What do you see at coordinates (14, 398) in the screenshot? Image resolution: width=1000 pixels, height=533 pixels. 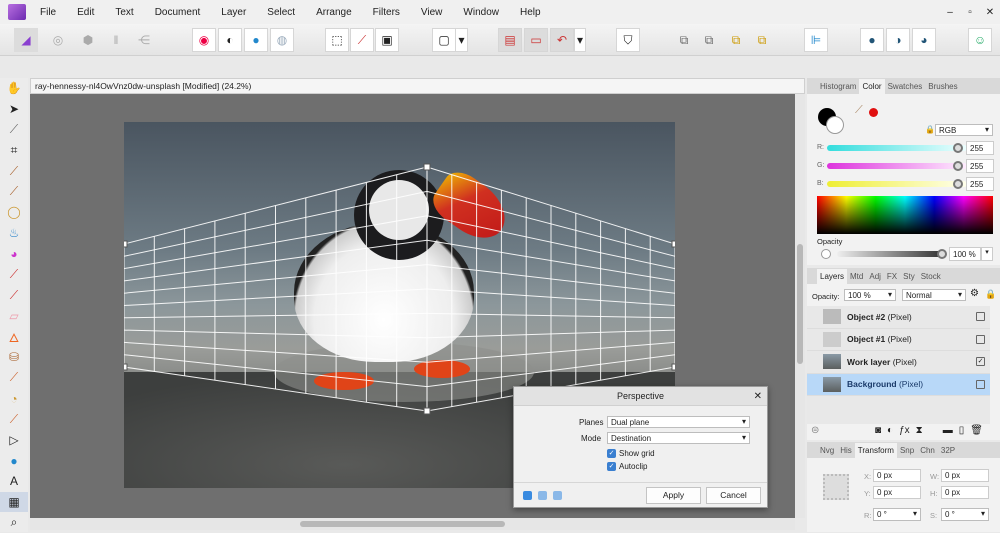 I see `blur-brush-icon: ◔` at bounding box center [14, 398].